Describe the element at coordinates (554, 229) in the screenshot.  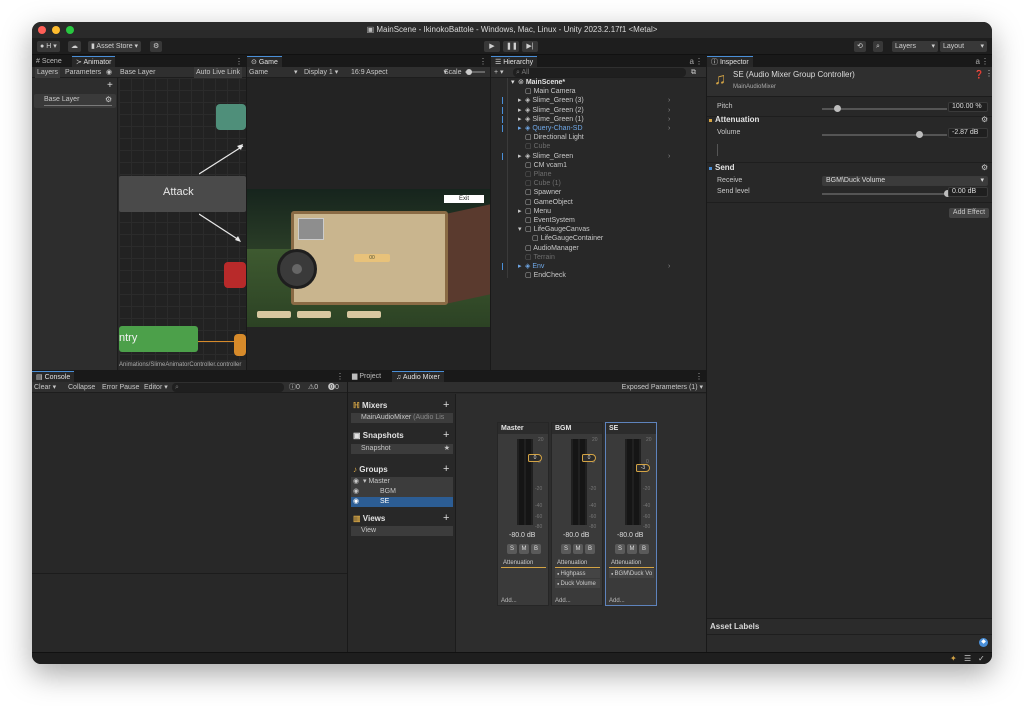
I see `hierarchy-item: ▾ ▢ LifeGaugeCanvas` at that location.